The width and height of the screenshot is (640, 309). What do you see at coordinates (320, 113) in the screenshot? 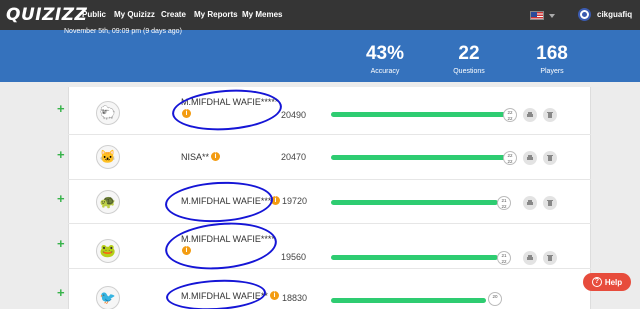
I see `table-row: + 🐑 M.MIFDHAL WAFIE***** i 20490 22 22` at bounding box center [320, 113].